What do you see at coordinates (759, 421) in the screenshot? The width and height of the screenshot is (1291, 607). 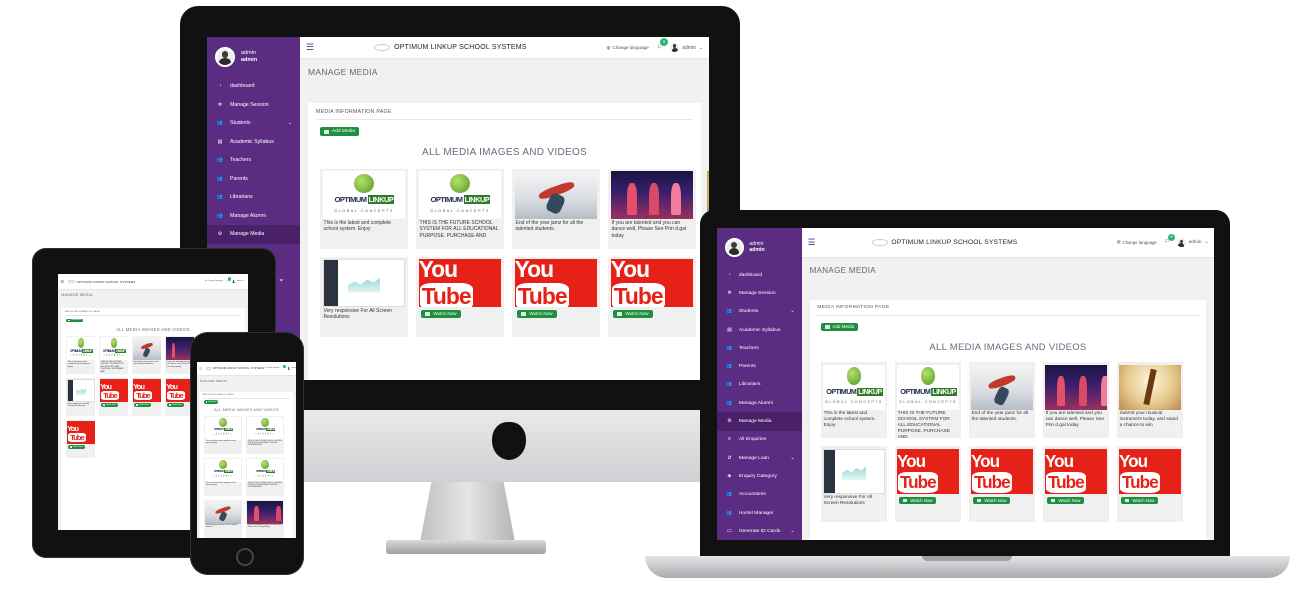 I see `sidebar-item-manage-media: ⚙ Manage Media` at bounding box center [759, 421].